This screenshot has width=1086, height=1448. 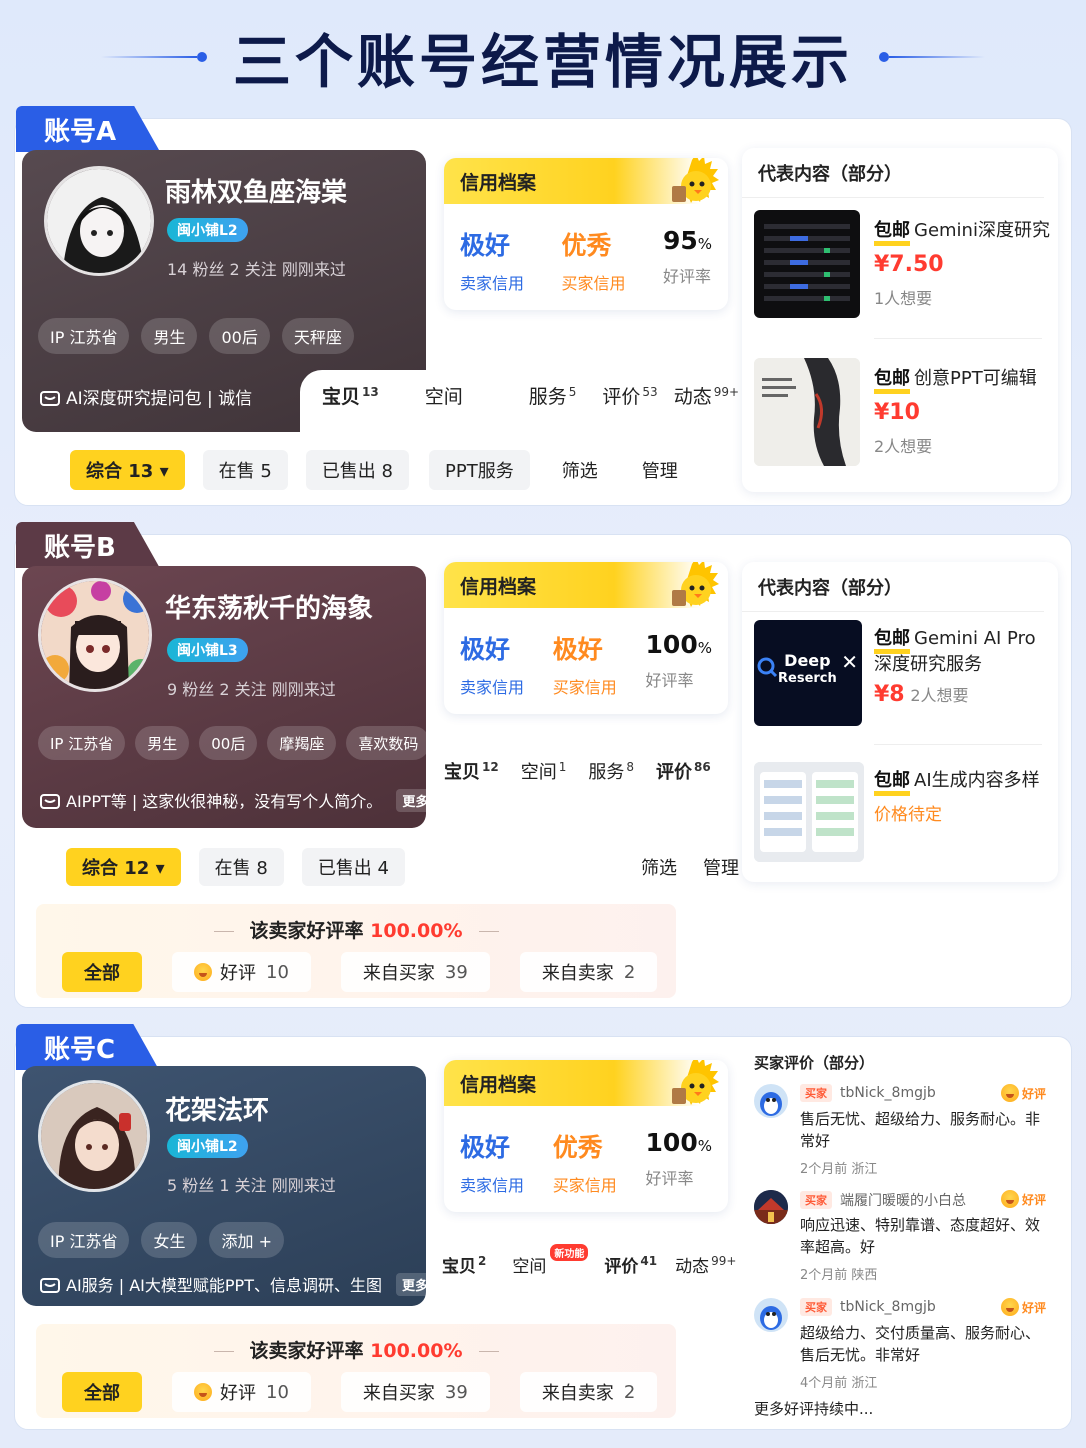 I want to click on close-icon: ✕, so click(x=849, y=662).